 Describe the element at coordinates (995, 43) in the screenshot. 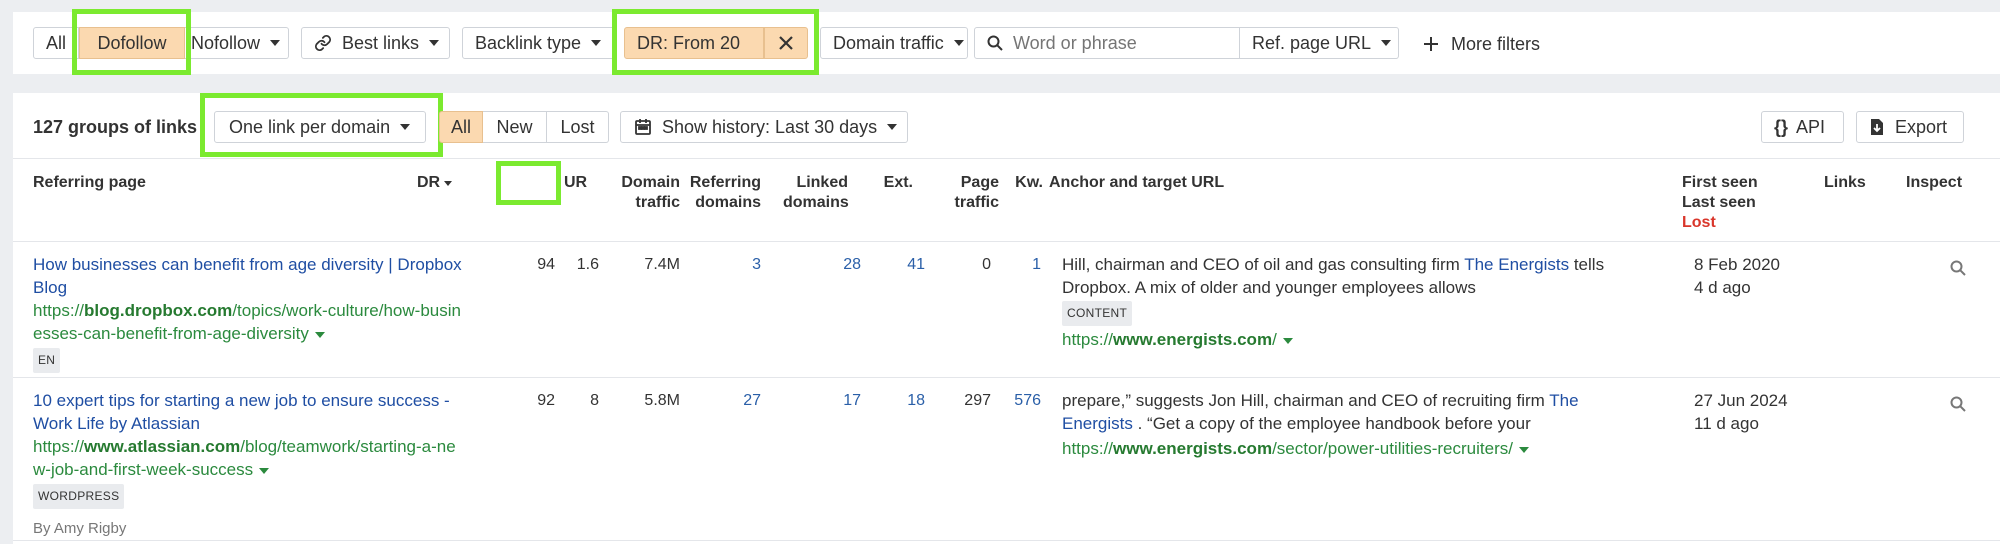

I see `search-icon` at that location.